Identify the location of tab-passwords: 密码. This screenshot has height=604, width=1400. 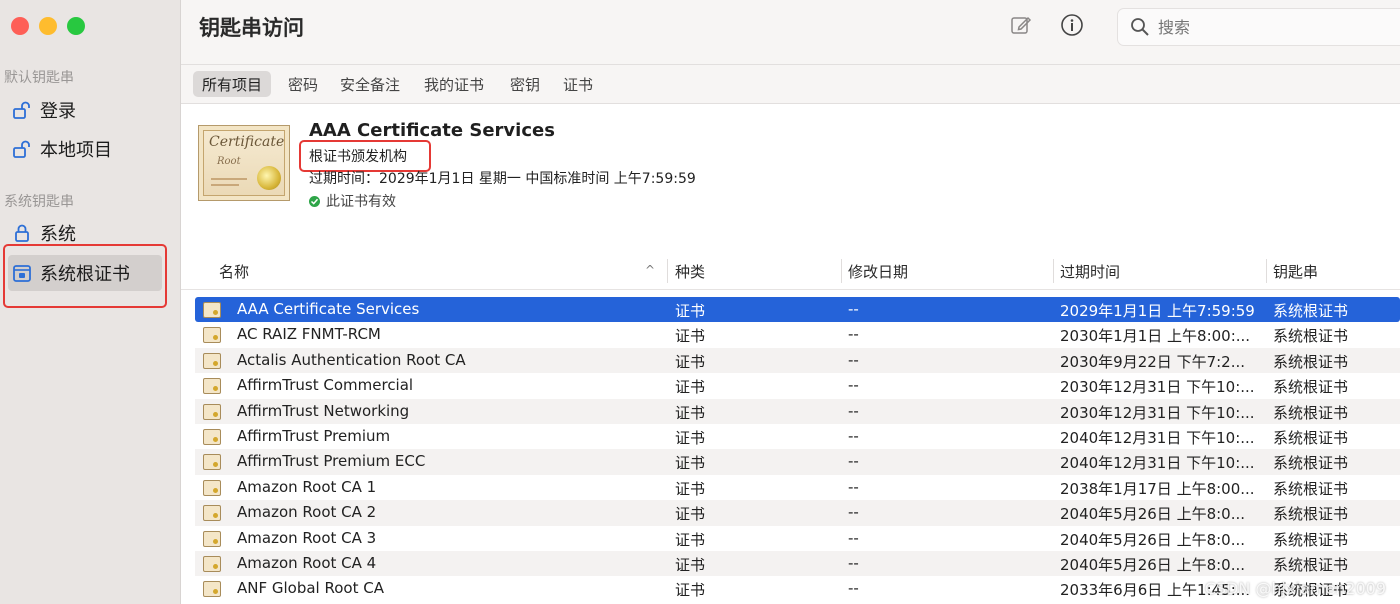
(303, 84).